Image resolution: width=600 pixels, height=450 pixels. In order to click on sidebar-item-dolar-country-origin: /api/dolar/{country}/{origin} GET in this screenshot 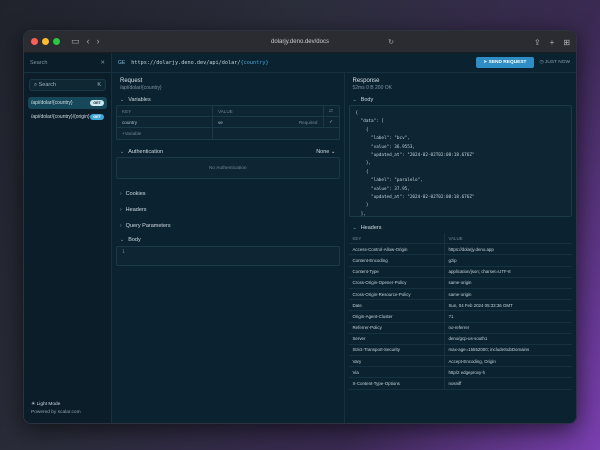, I will do `click(67, 117)`.